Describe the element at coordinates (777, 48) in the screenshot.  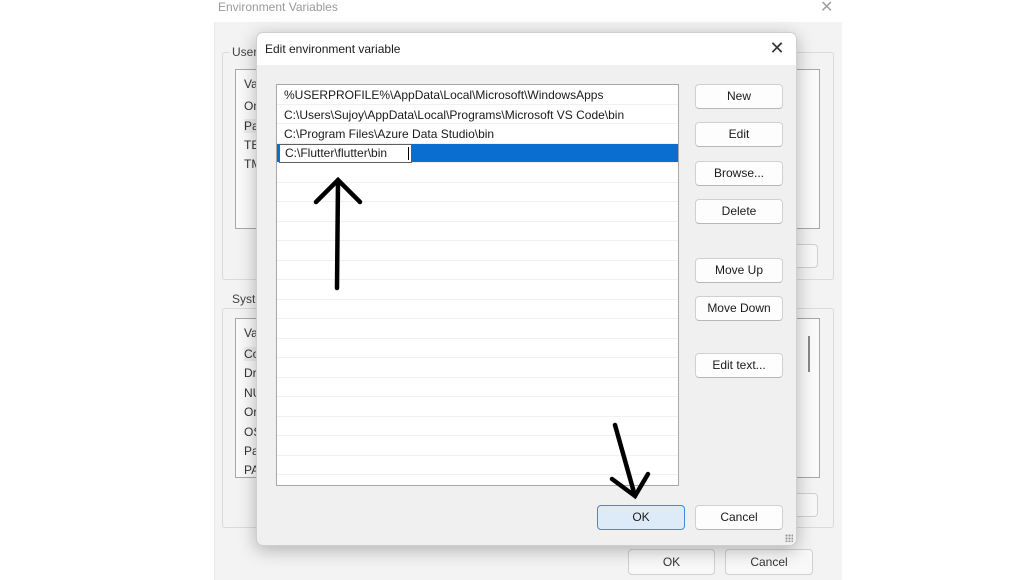
I see `close-icon: ✕` at that location.